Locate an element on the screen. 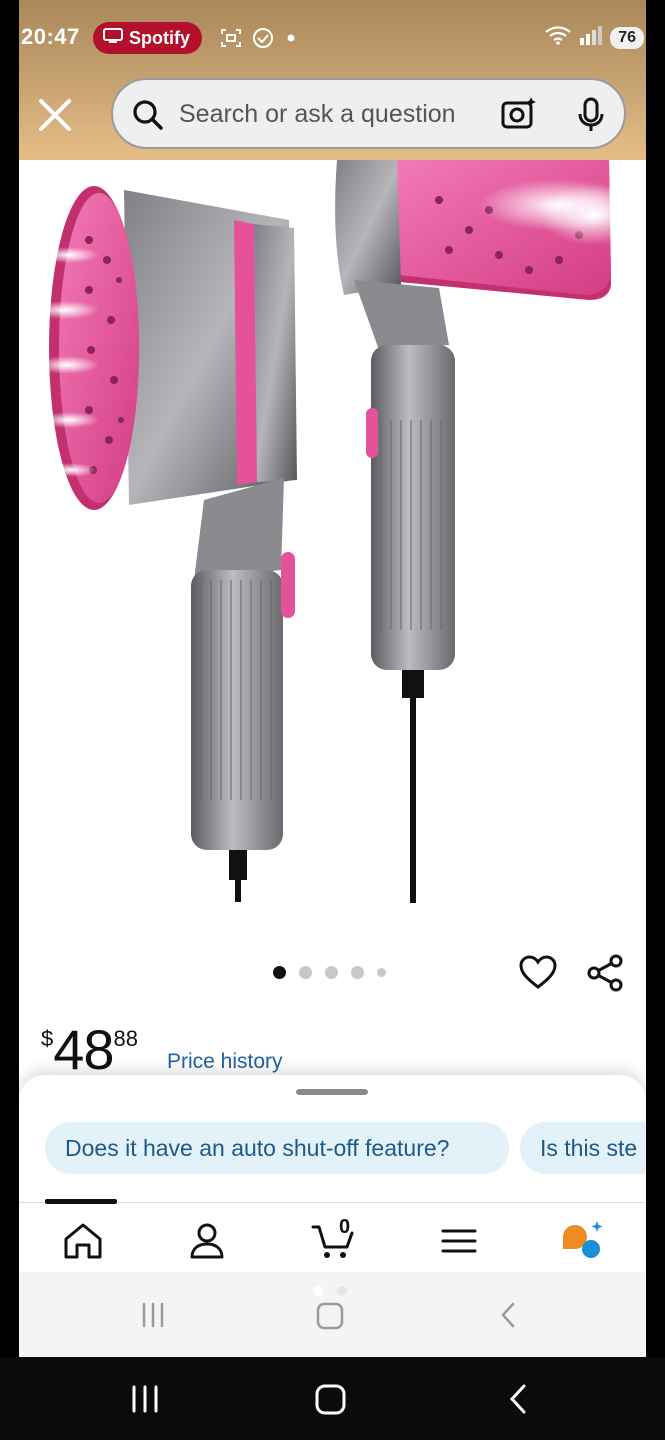 The height and width of the screenshot is (1440, 665). spotify-label: Spotify is located at coordinates (159, 37).